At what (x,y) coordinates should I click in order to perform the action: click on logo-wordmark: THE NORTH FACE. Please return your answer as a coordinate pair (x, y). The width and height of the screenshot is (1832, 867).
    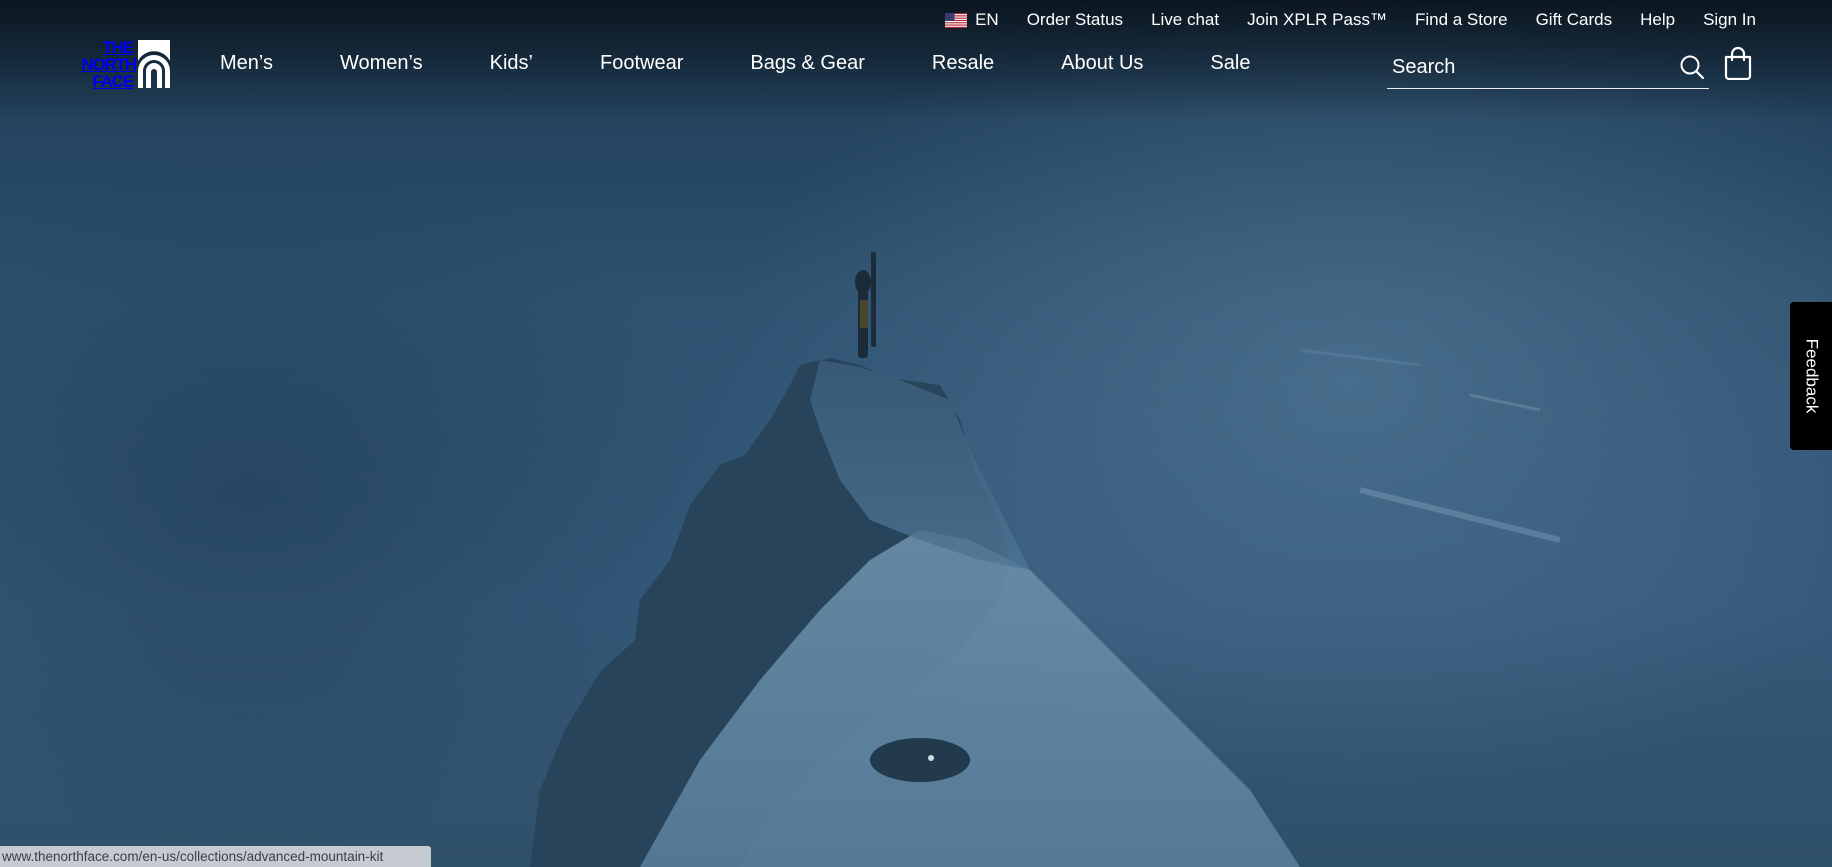
    Looking at the image, I should click on (102, 64).